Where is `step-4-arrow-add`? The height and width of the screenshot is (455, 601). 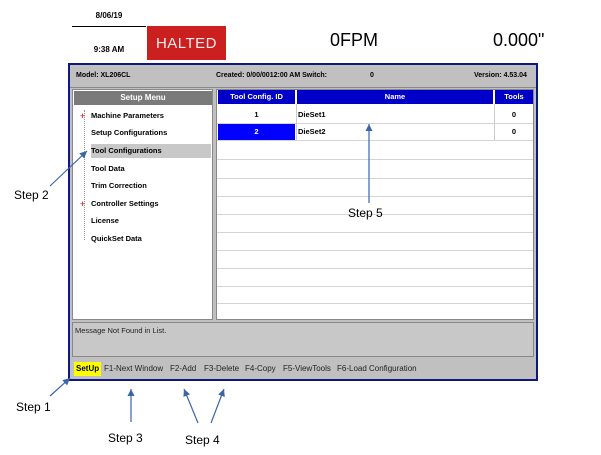
step-4-arrow-add is located at coordinates (191, 406).